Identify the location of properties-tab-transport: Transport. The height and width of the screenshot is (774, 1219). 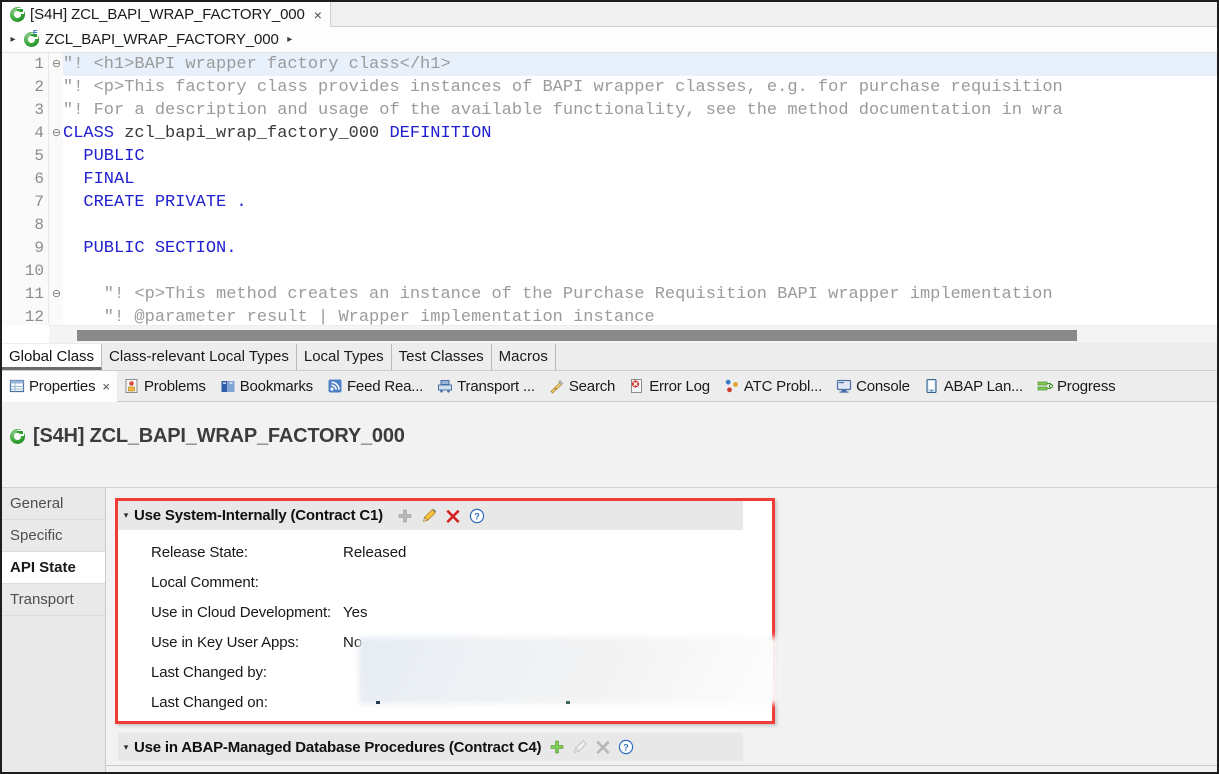
(53, 600).